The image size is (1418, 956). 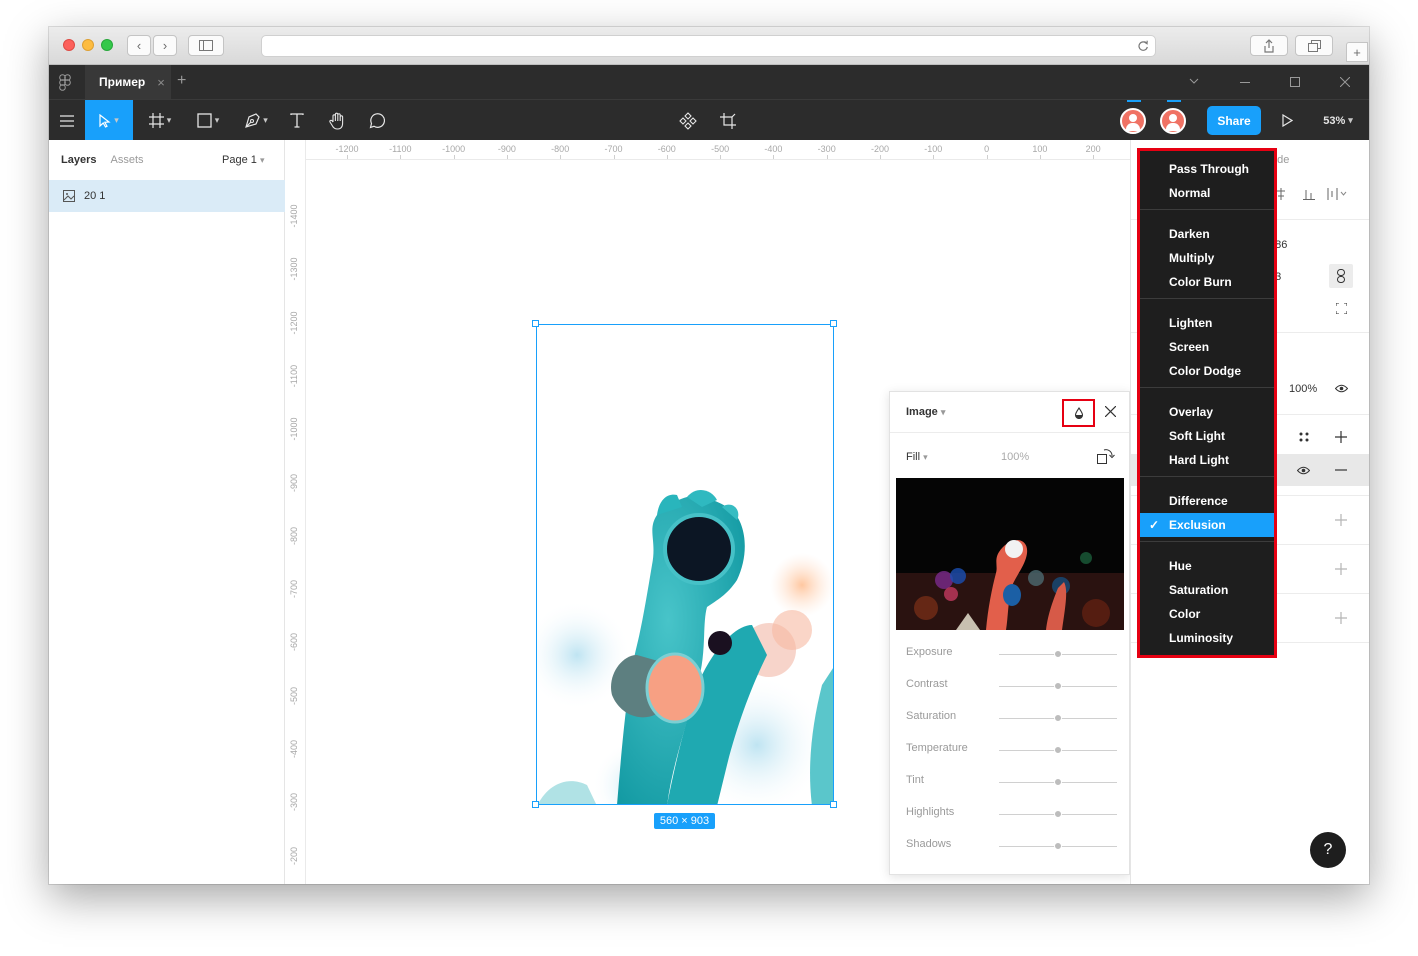 What do you see at coordinates (1194, 81) in the screenshot?
I see `chevron-down-icon` at bounding box center [1194, 81].